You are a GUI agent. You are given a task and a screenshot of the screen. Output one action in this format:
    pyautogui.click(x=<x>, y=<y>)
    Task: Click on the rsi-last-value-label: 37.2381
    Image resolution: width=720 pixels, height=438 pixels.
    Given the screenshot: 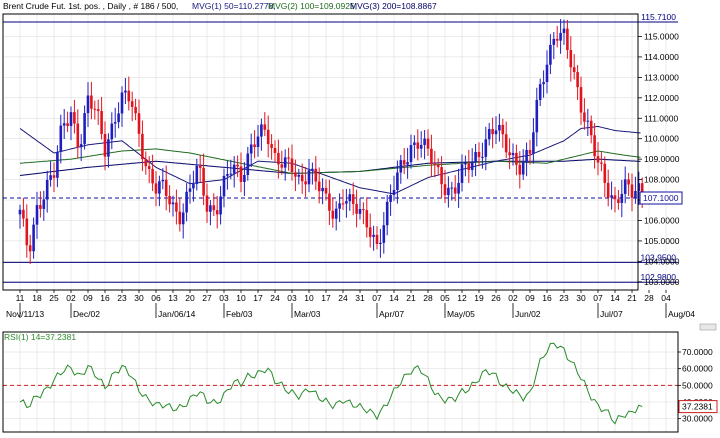 What is the action you would take?
    pyautogui.click(x=697, y=407)
    